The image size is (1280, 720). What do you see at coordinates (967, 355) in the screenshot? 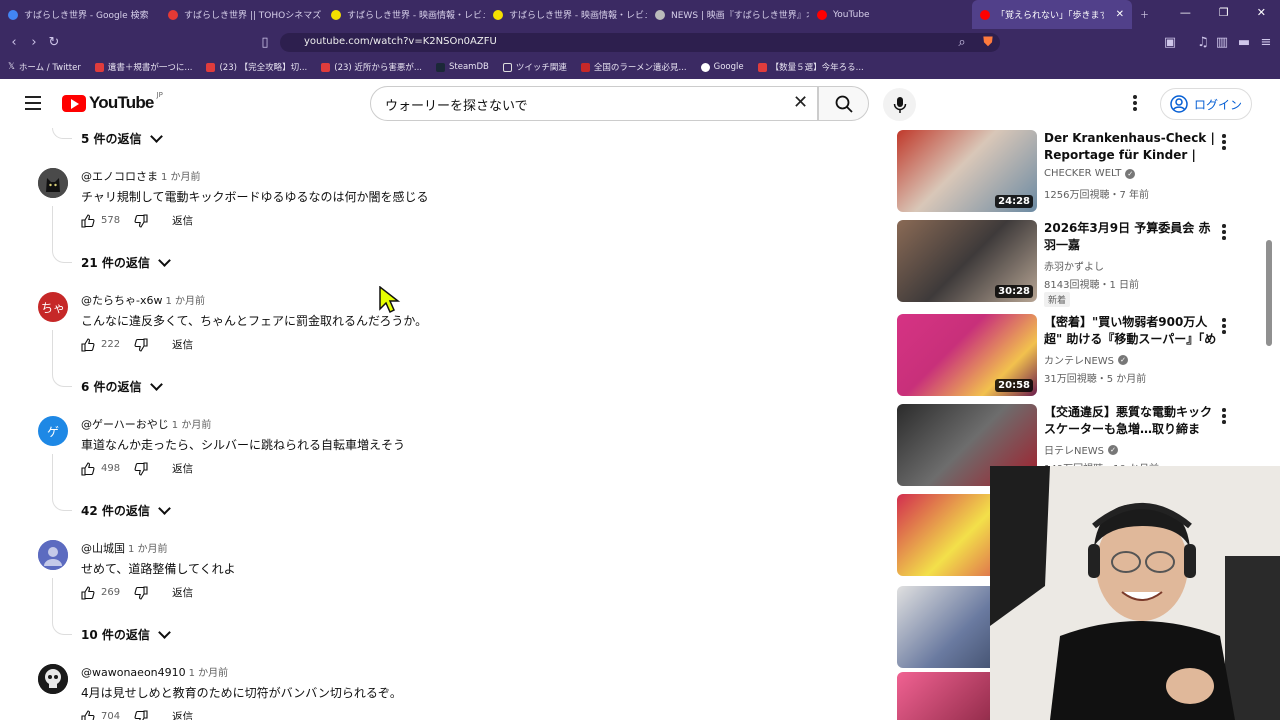
I see `video-thumbnail: 20:58` at bounding box center [967, 355].